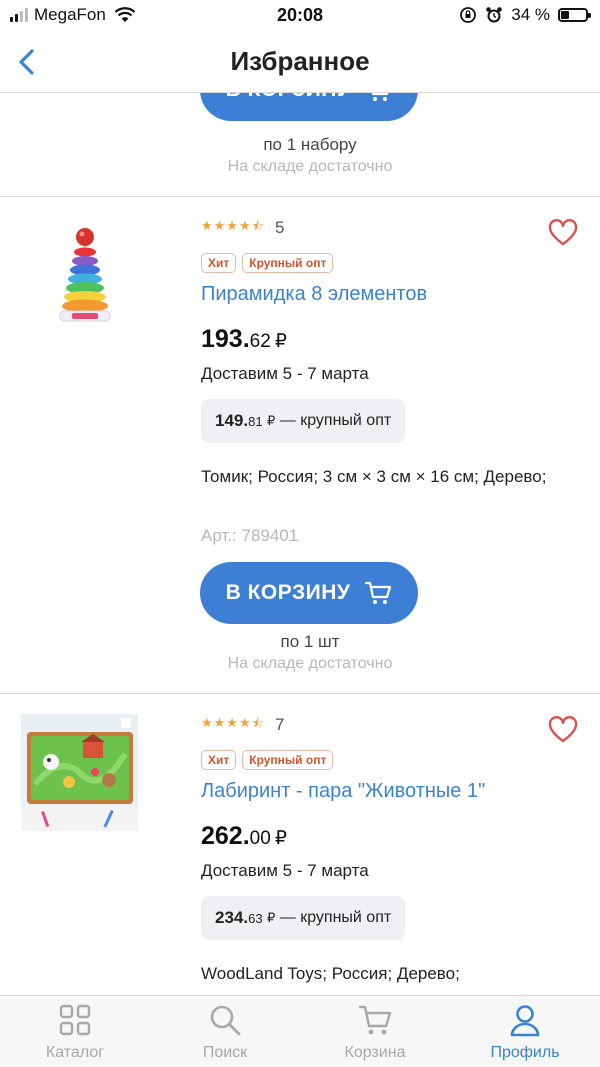 The width and height of the screenshot is (600, 1067). I want to click on rating: ★★★★⯪ 7, so click(242, 725).